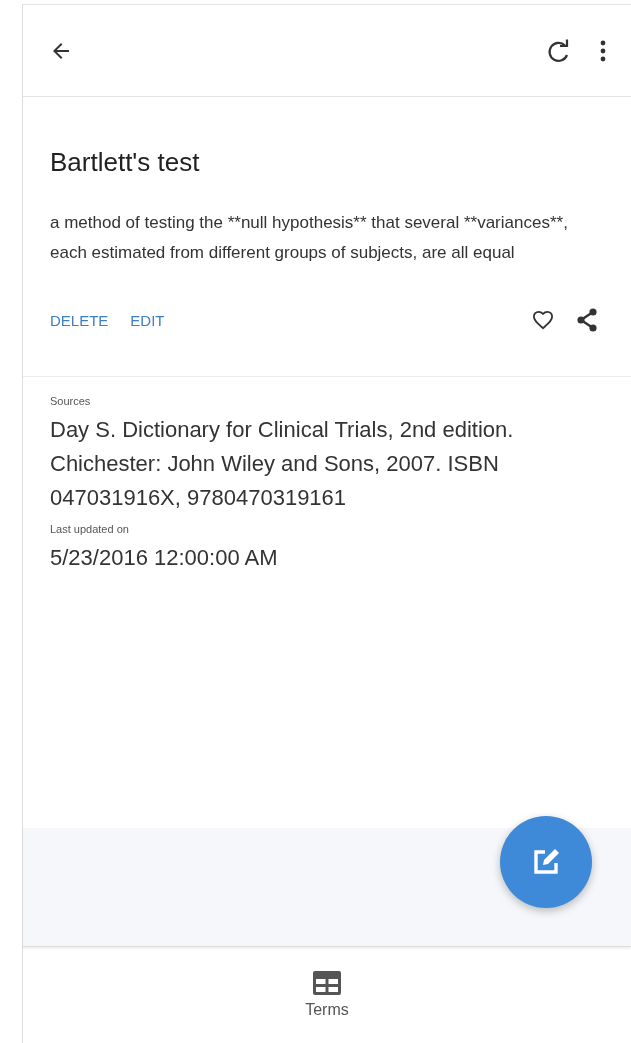 Image resolution: width=631 pixels, height=1043 pixels. I want to click on edit-fab, so click(546, 862).